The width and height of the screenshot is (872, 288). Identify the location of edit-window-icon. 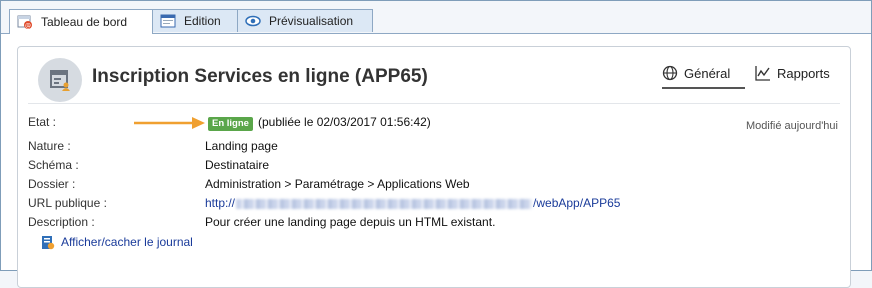
(168, 21).